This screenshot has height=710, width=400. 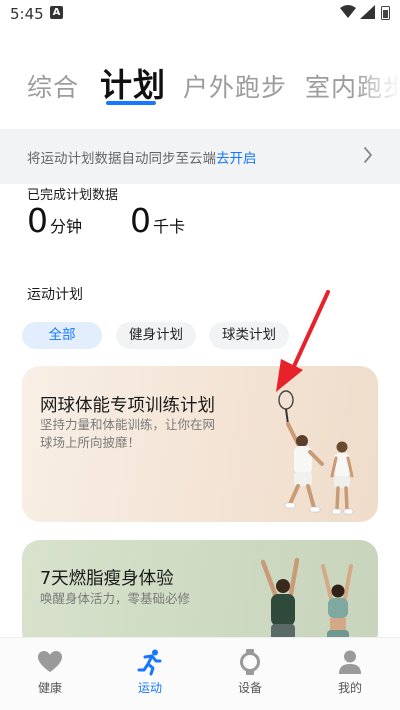 What do you see at coordinates (149, 662) in the screenshot?
I see `running-icon` at bounding box center [149, 662].